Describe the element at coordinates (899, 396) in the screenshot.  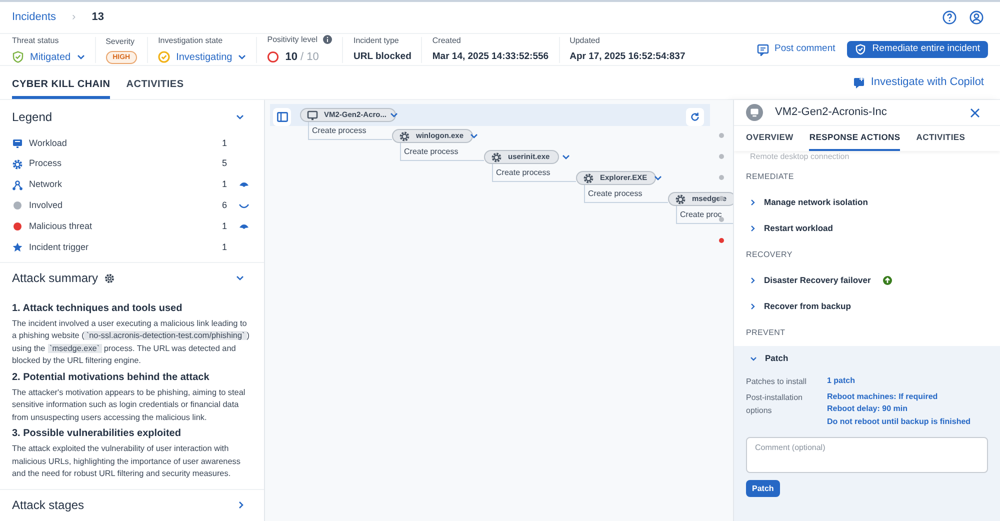
I see `option-link: Reboot machines: If required` at that location.